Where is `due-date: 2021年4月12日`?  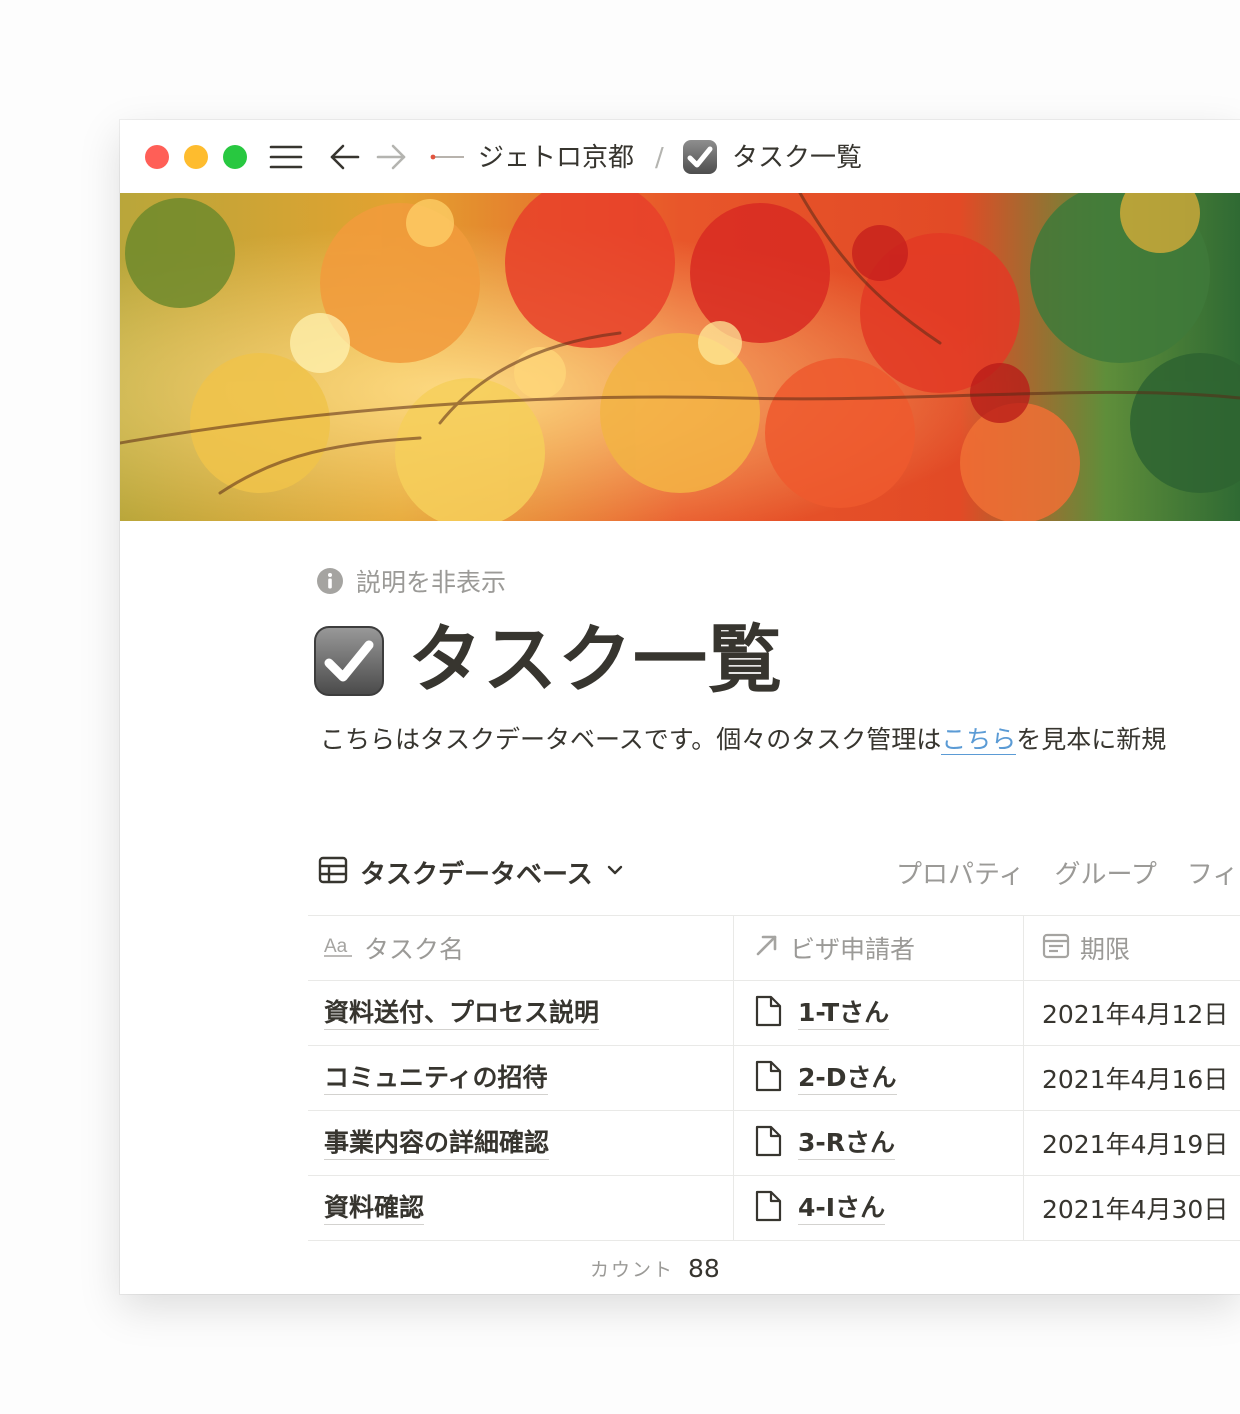
due-date: 2021年4月12日 is located at coordinates (1135, 1014).